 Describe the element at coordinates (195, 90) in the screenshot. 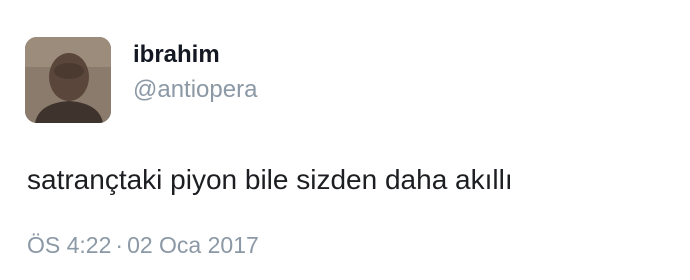

I see `user-handle: @antiopera` at that location.